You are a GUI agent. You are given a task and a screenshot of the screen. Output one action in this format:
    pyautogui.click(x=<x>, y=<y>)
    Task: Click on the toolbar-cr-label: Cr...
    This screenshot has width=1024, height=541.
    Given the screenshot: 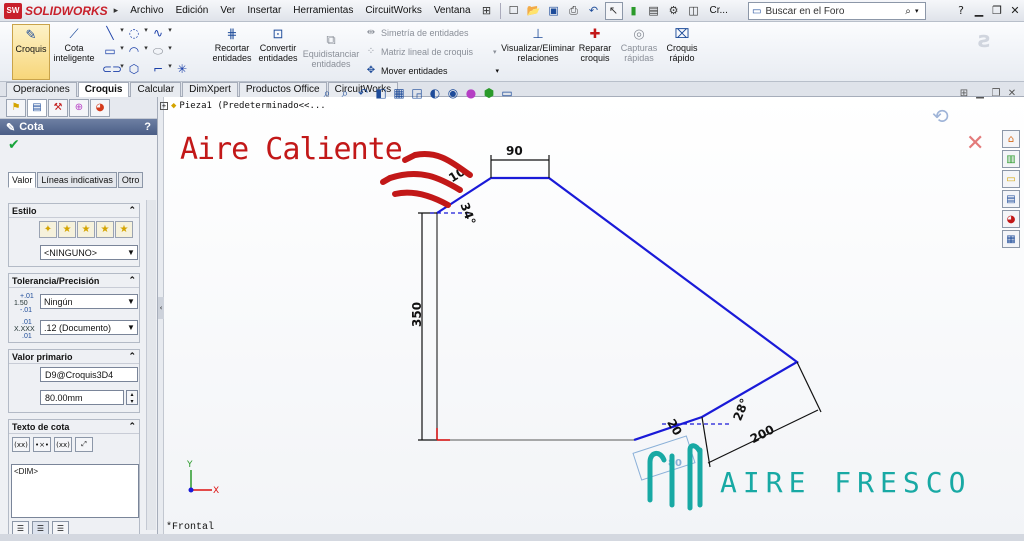 What is the action you would take?
    pyautogui.click(x=719, y=10)
    